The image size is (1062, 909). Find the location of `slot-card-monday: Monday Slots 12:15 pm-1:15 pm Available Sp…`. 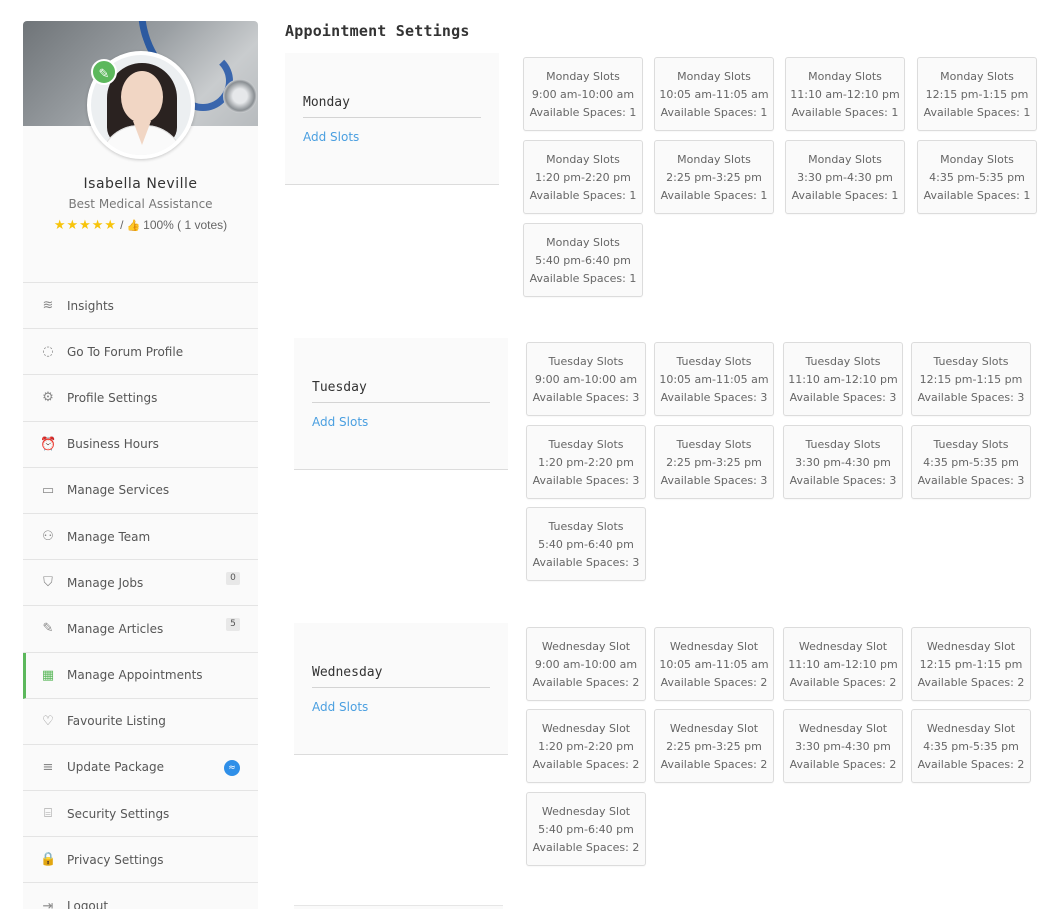

slot-card-monday: Monday Slots 12:15 pm-1:15 pm Available Sp… is located at coordinates (977, 94).